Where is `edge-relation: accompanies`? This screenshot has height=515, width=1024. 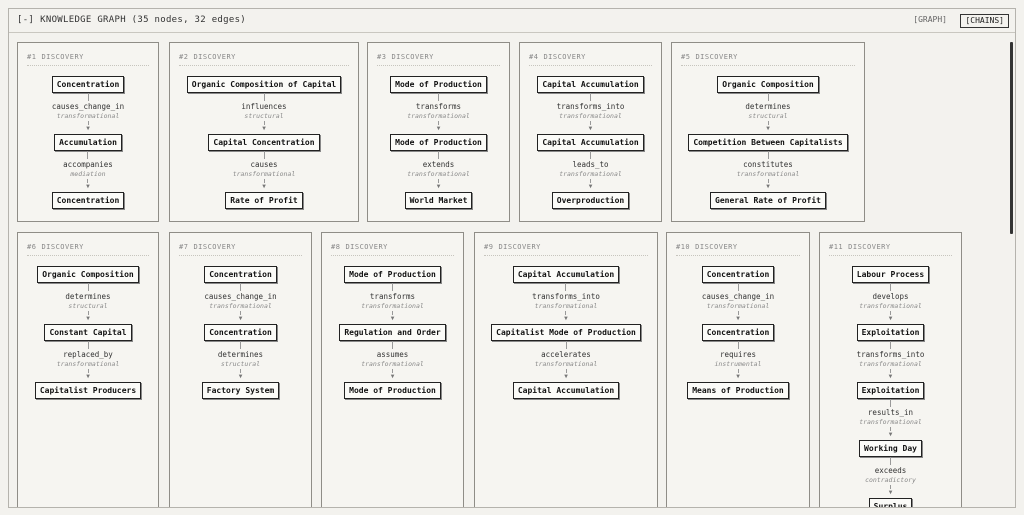 edge-relation: accompanies is located at coordinates (88, 164).